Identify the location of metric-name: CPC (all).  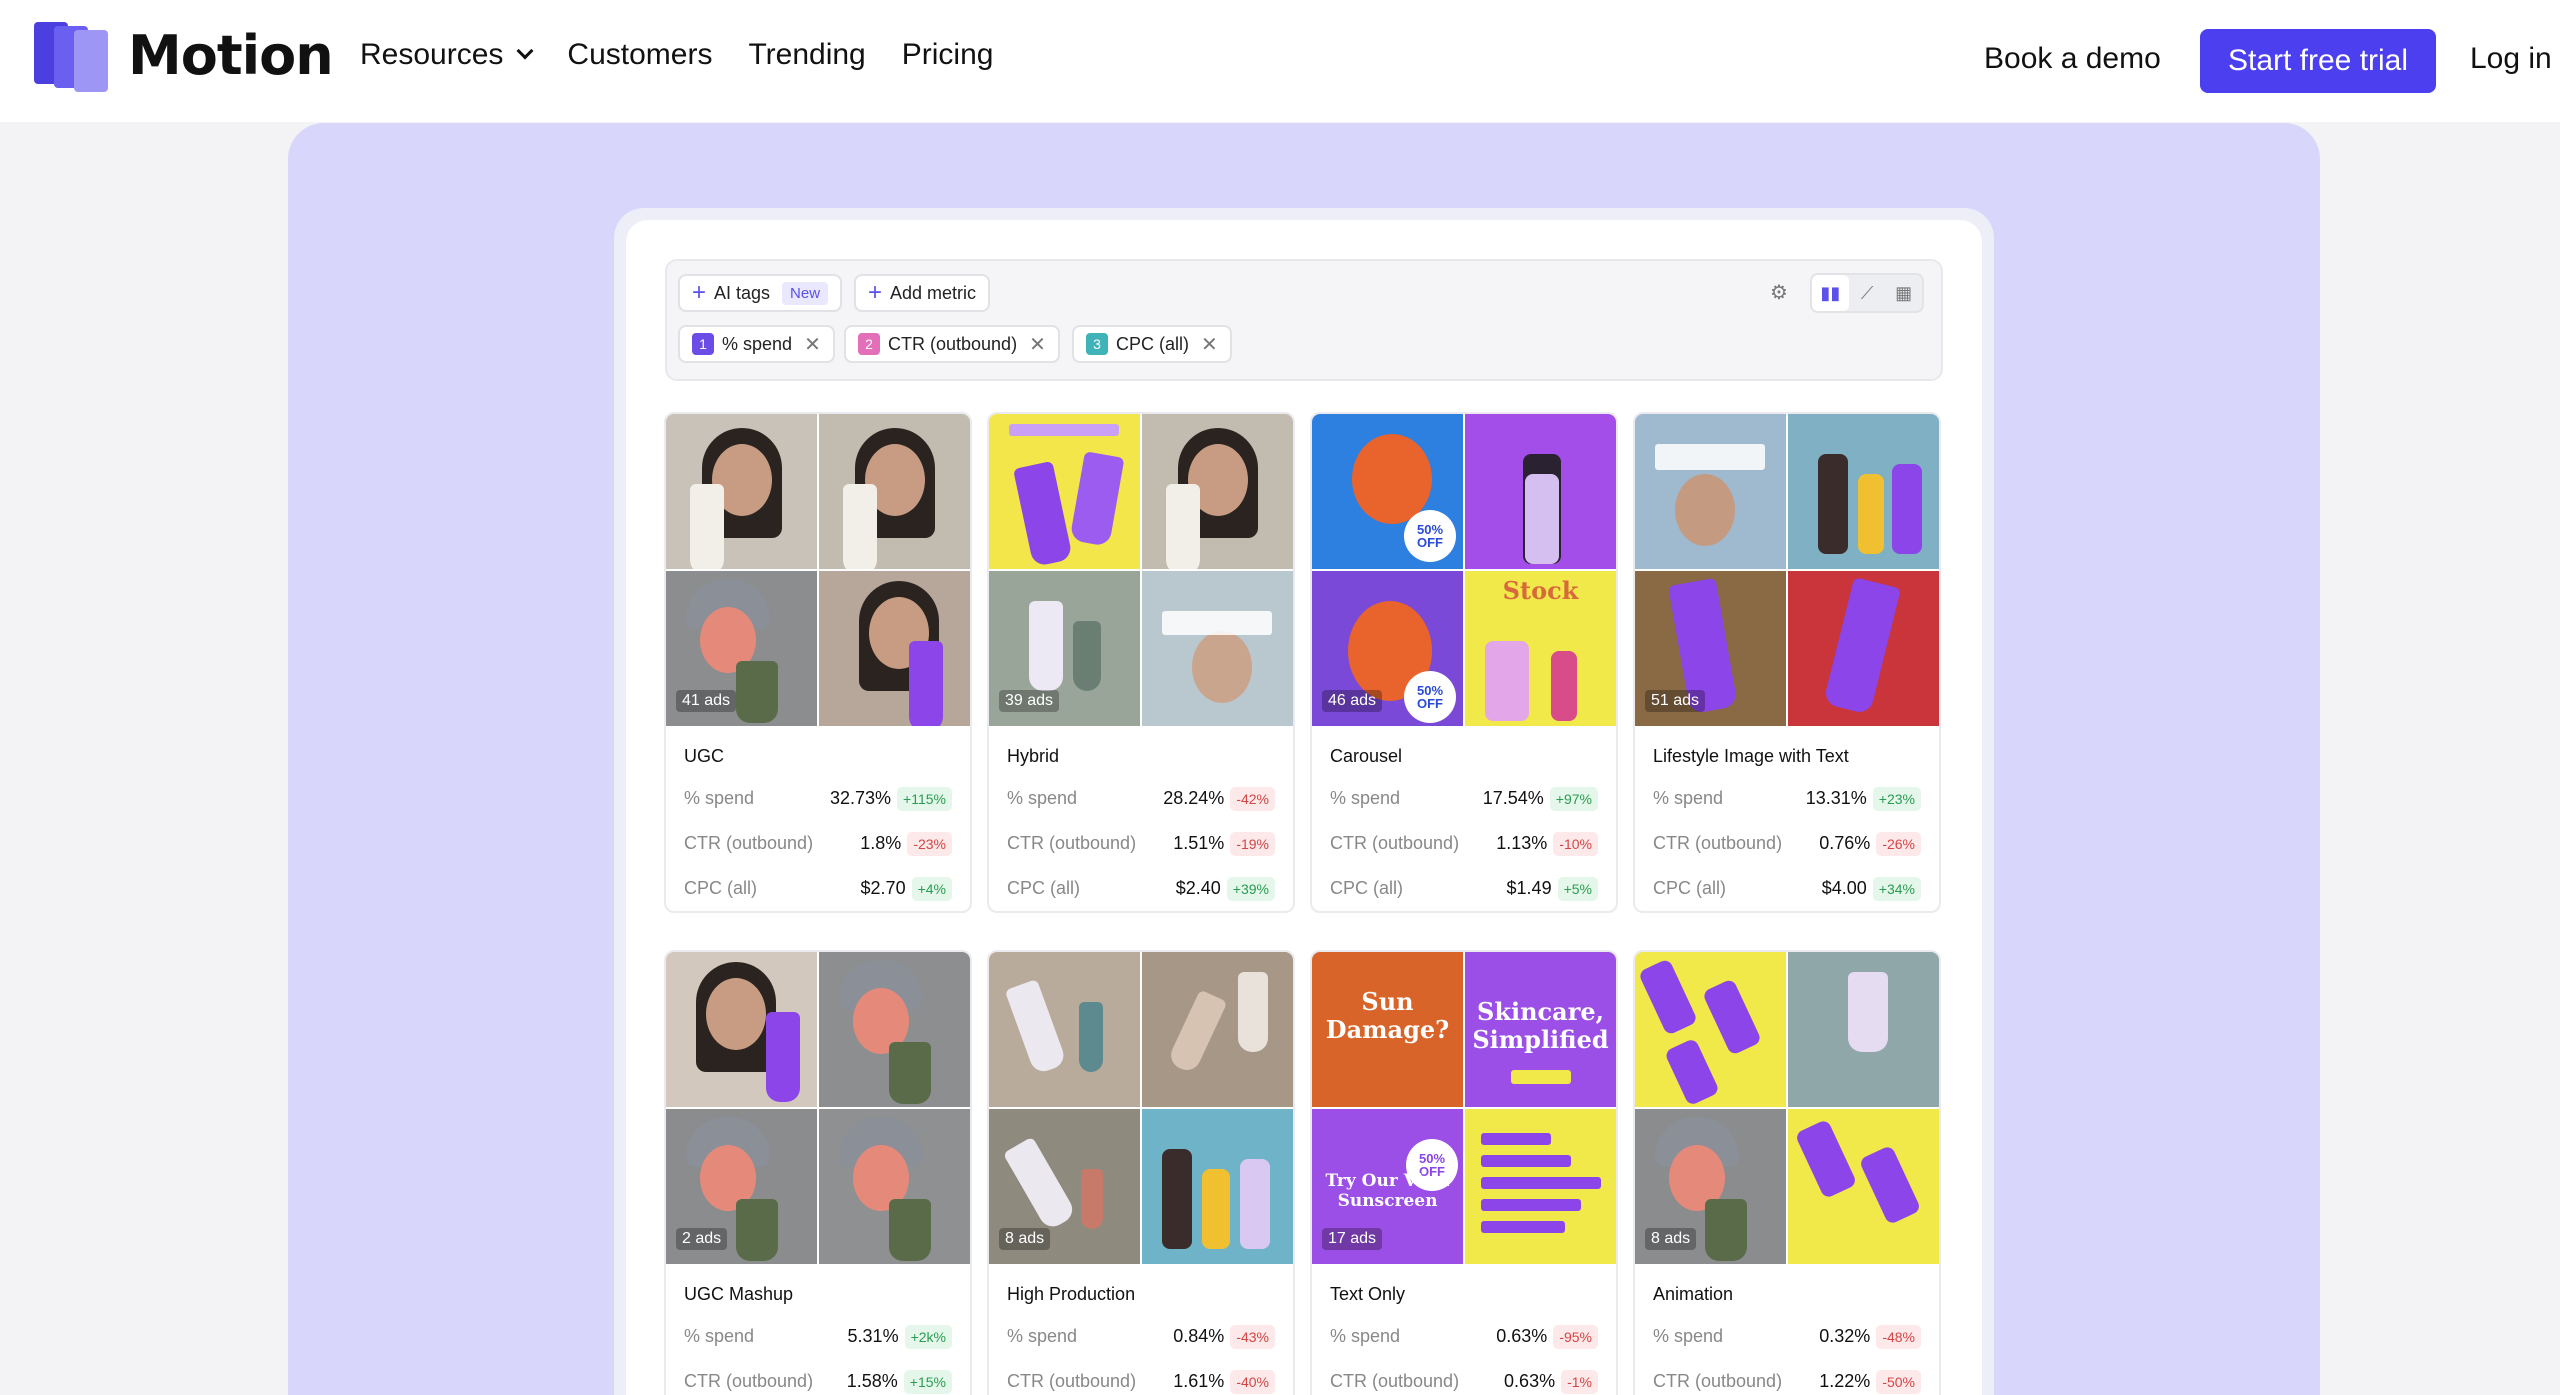
(1367, 888).